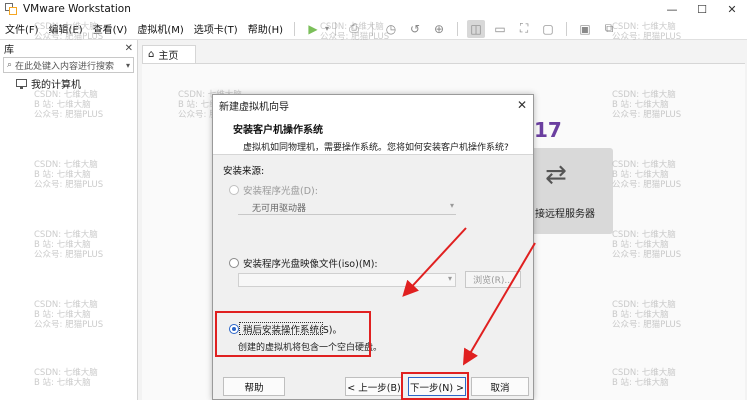  What do you see at coordinates (500, 29) in the screenshot?
I see `thumbnail-icon: ▭` at bounding box center [500, 29].